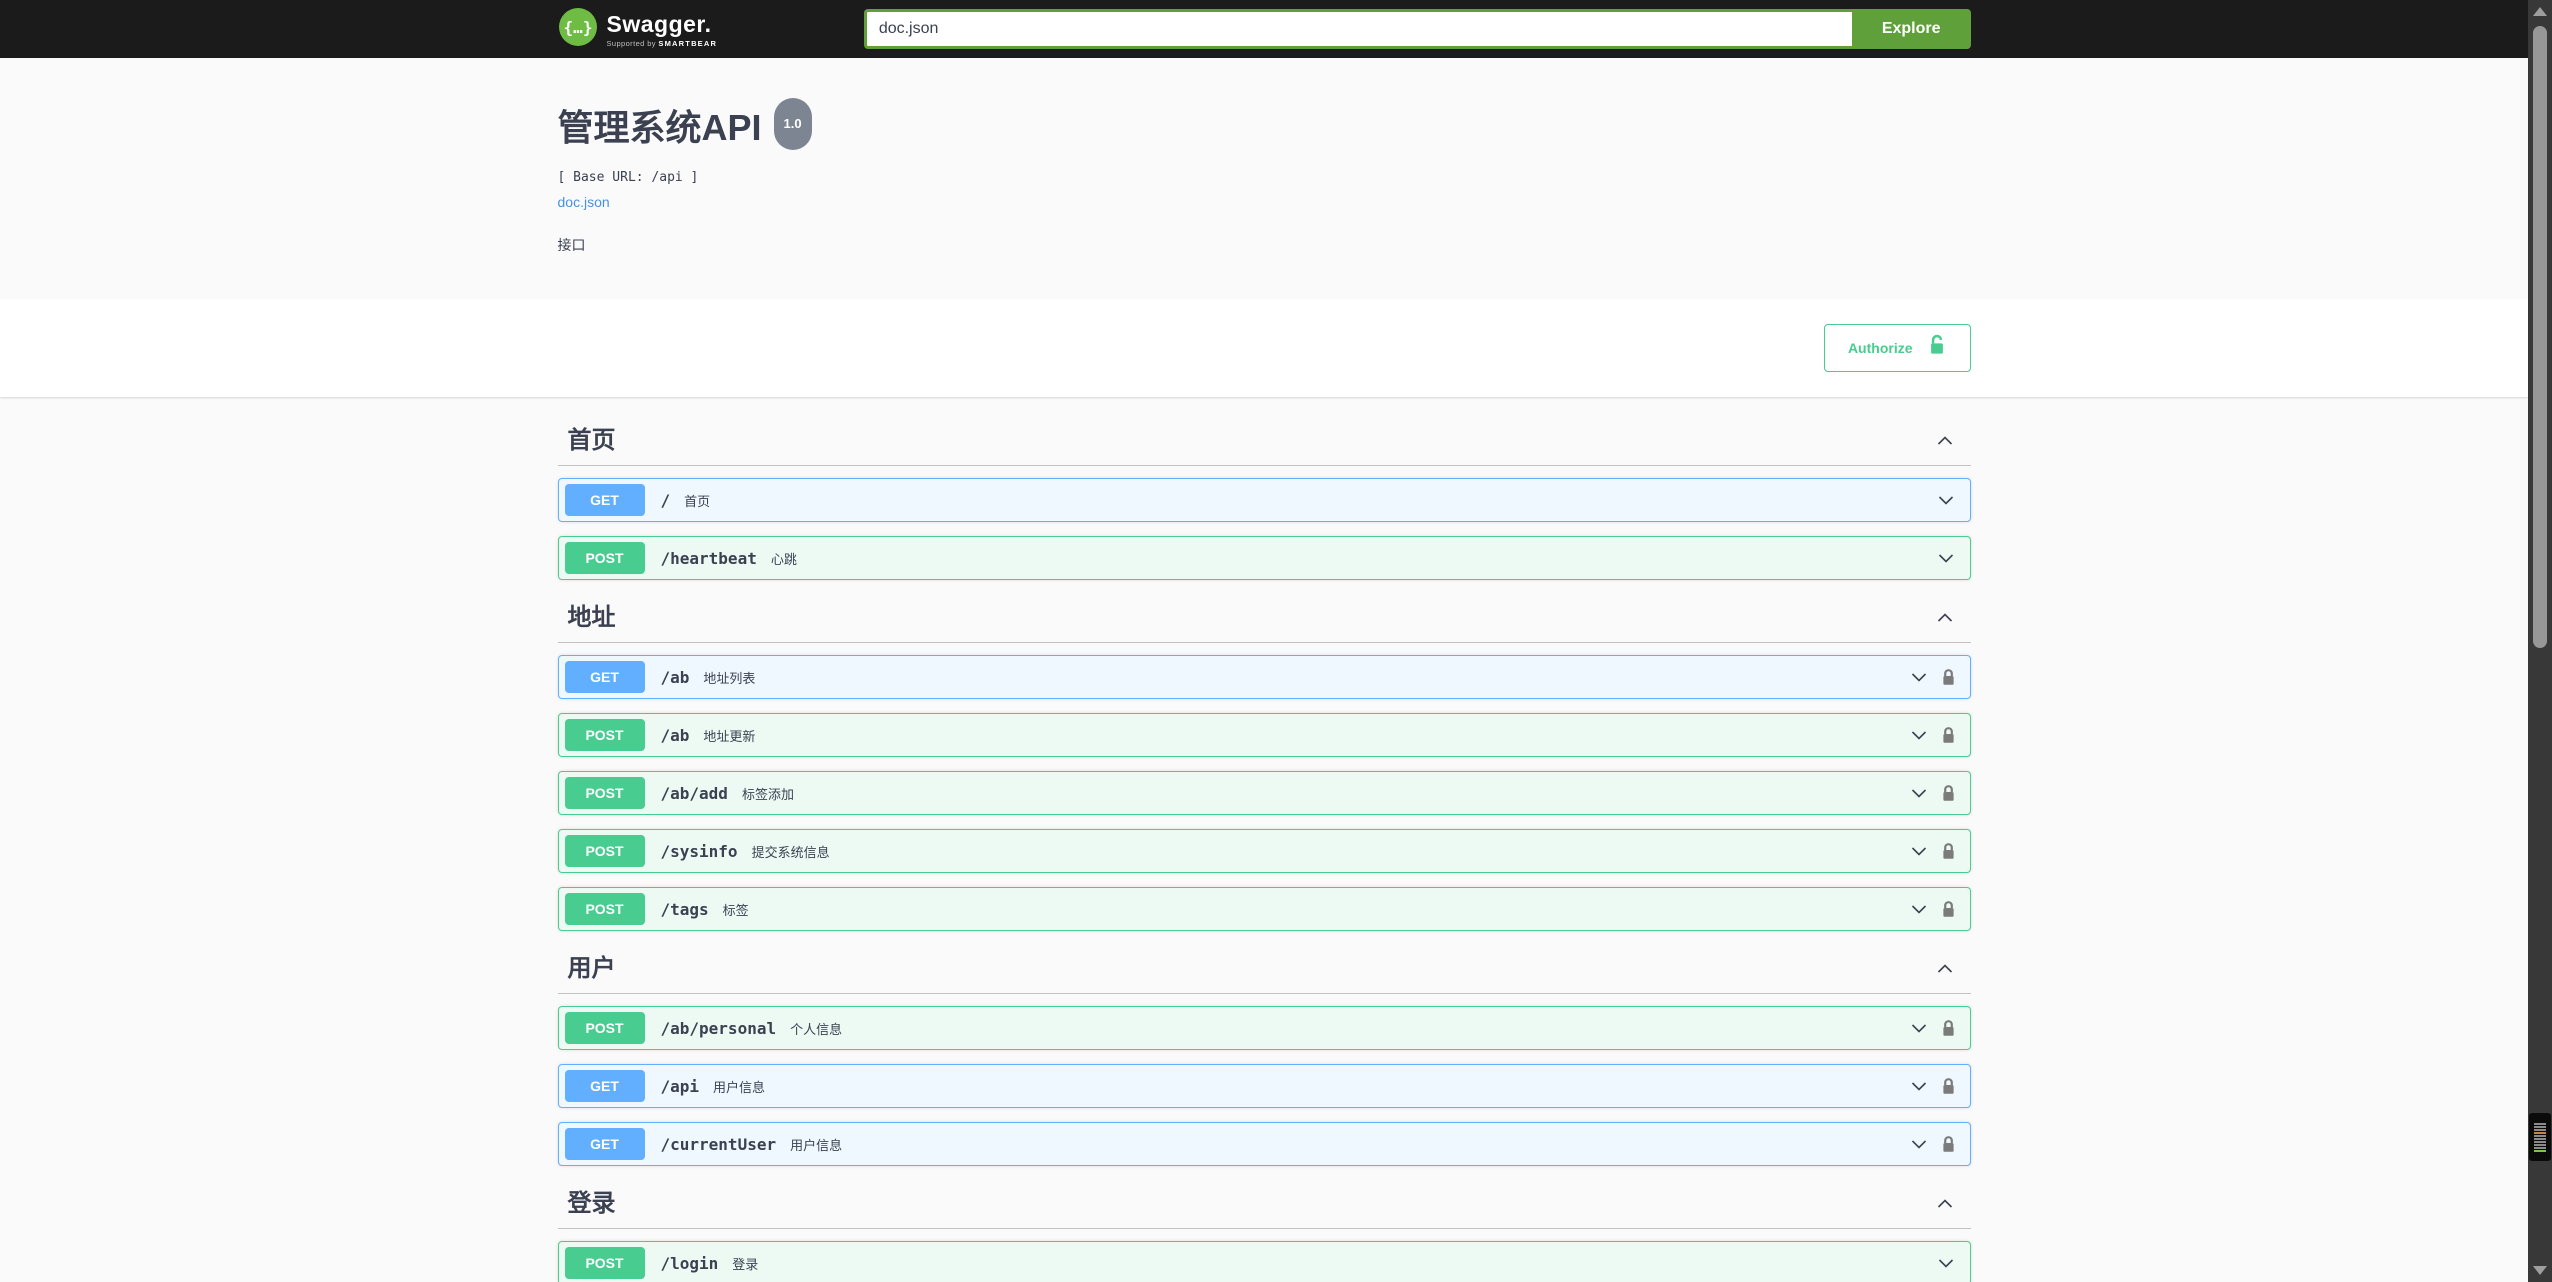 The height and width of the screenshot is (1282, 2552). Describe the element at coordinates (675, 677) in the screenshot. I see `operation-path: /ab` at that location.